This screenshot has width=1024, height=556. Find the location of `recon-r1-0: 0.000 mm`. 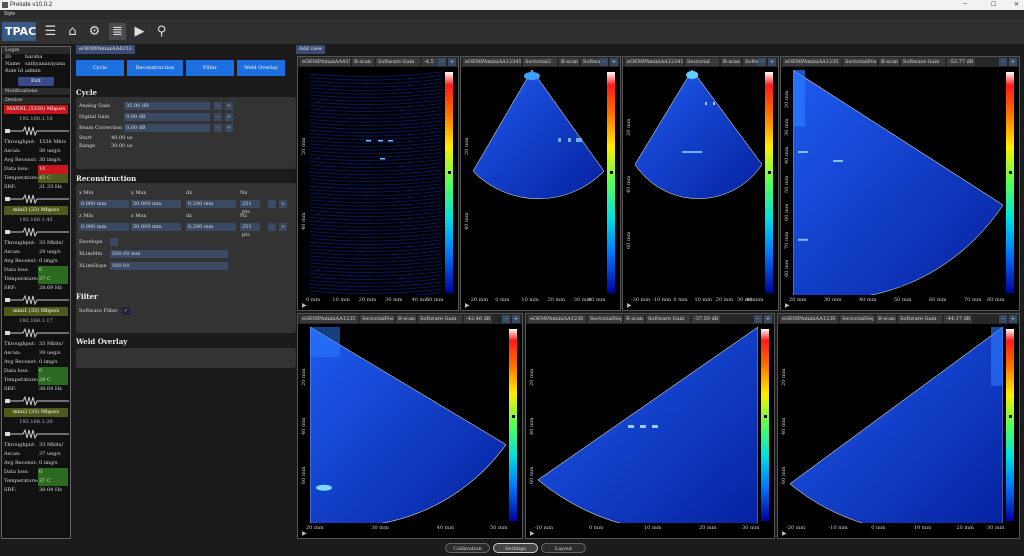

recon-r1-0: 0.000 mm is located at coordinates (104, 204).